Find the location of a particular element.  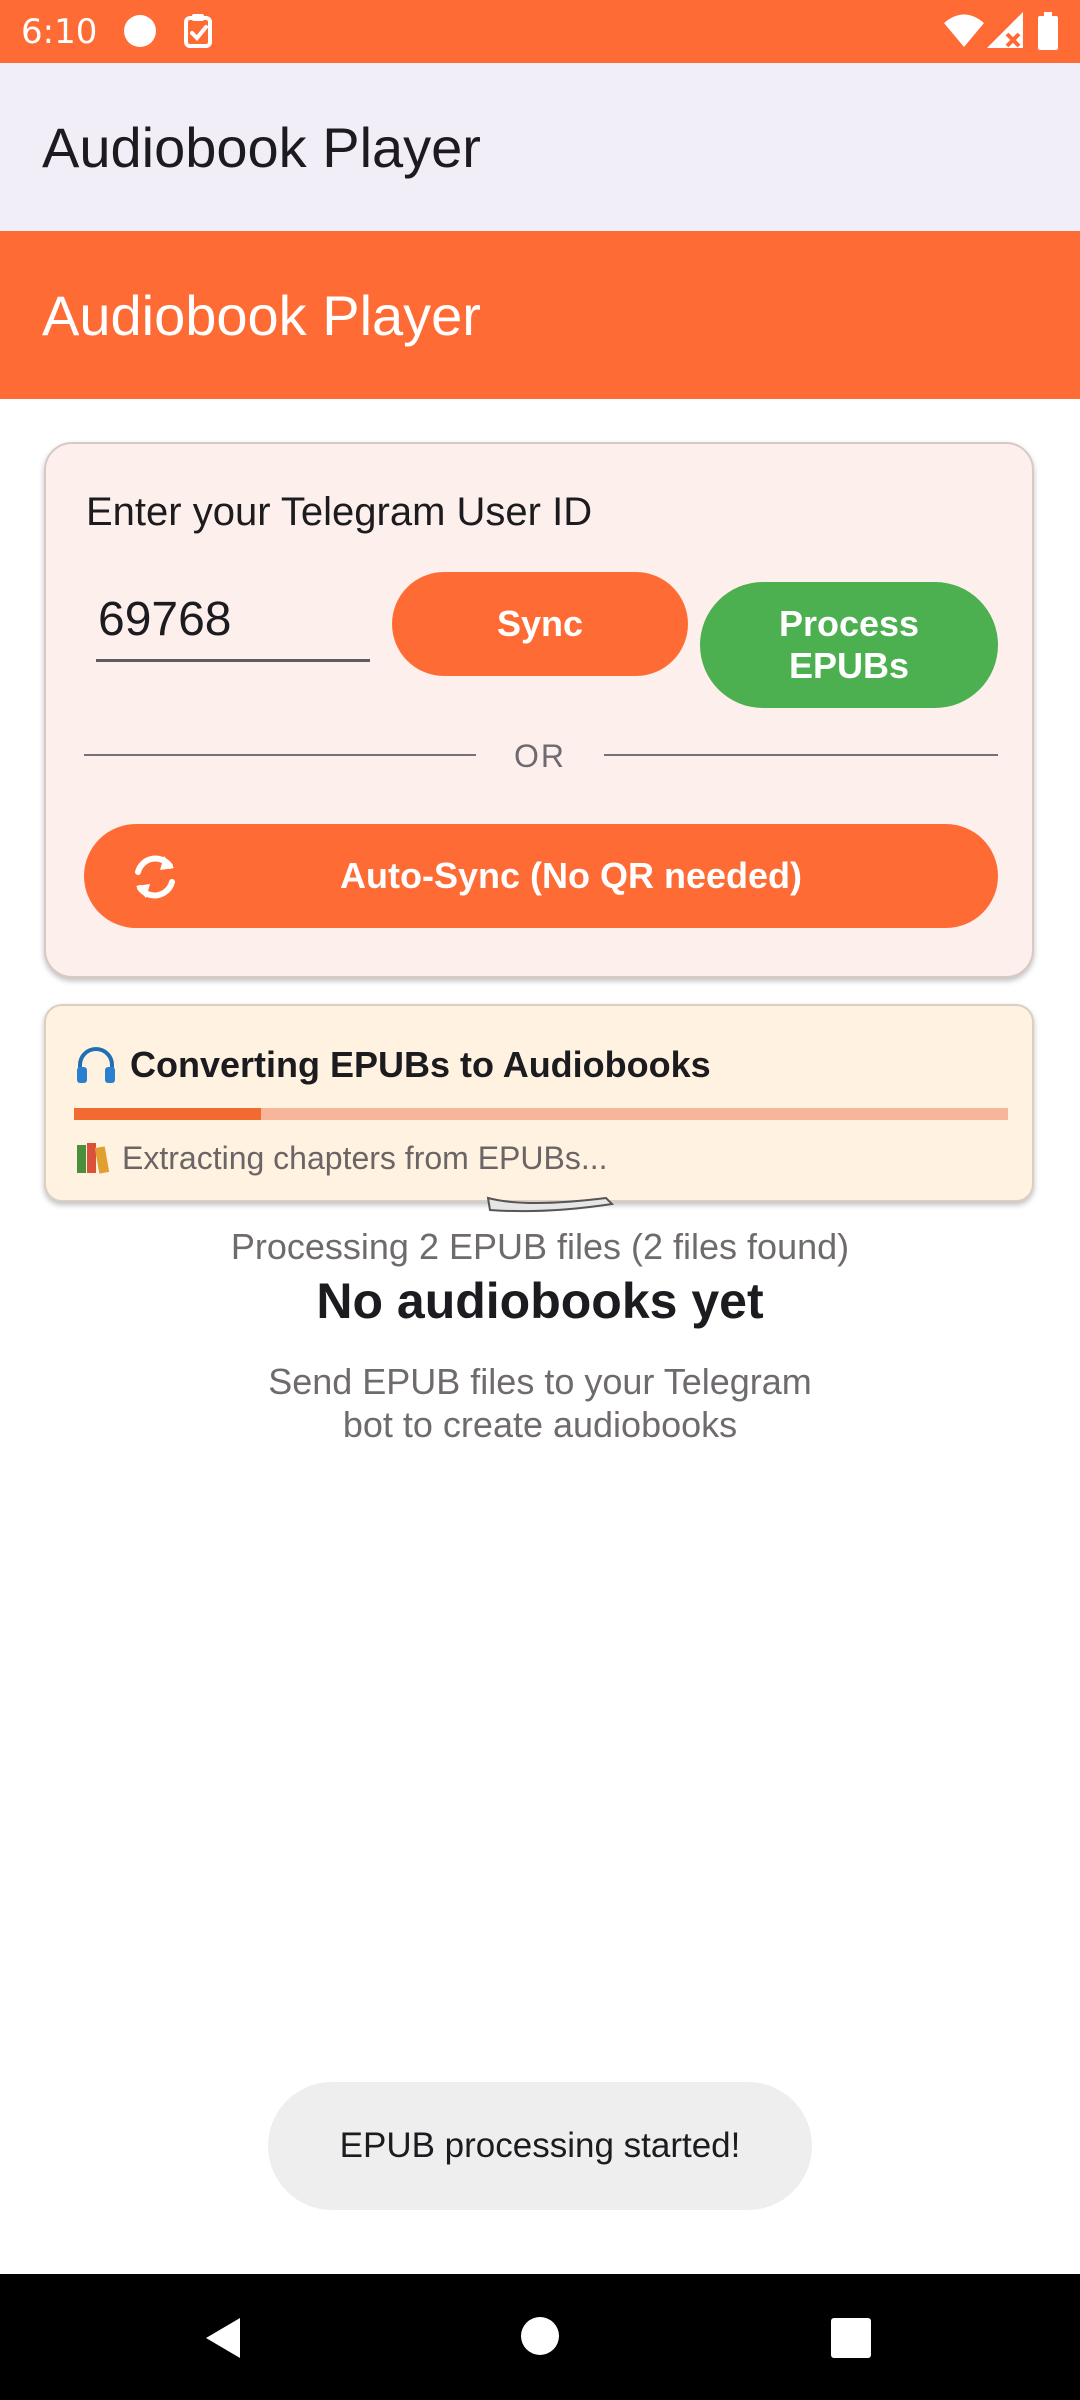

or-text: OR is located at coordinates (540, 756).